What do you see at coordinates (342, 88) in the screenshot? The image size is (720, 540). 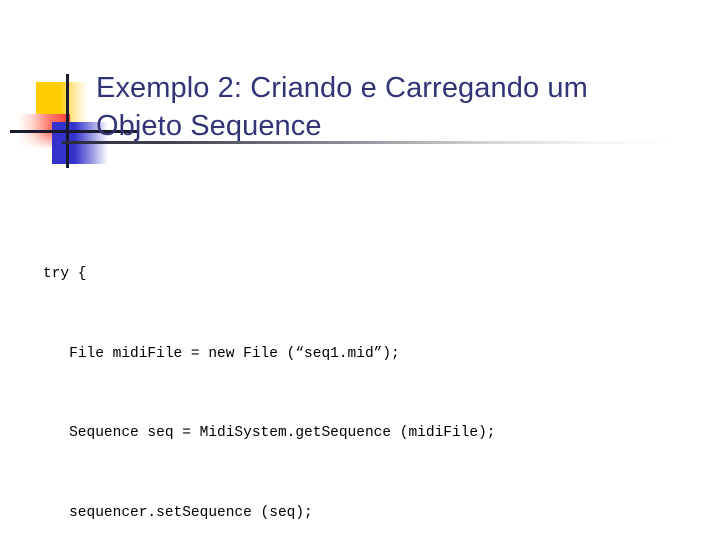 I see `slide-title-line-1: Exemplo 2: Criando e Carregando um` at bounding box center [342, 88].